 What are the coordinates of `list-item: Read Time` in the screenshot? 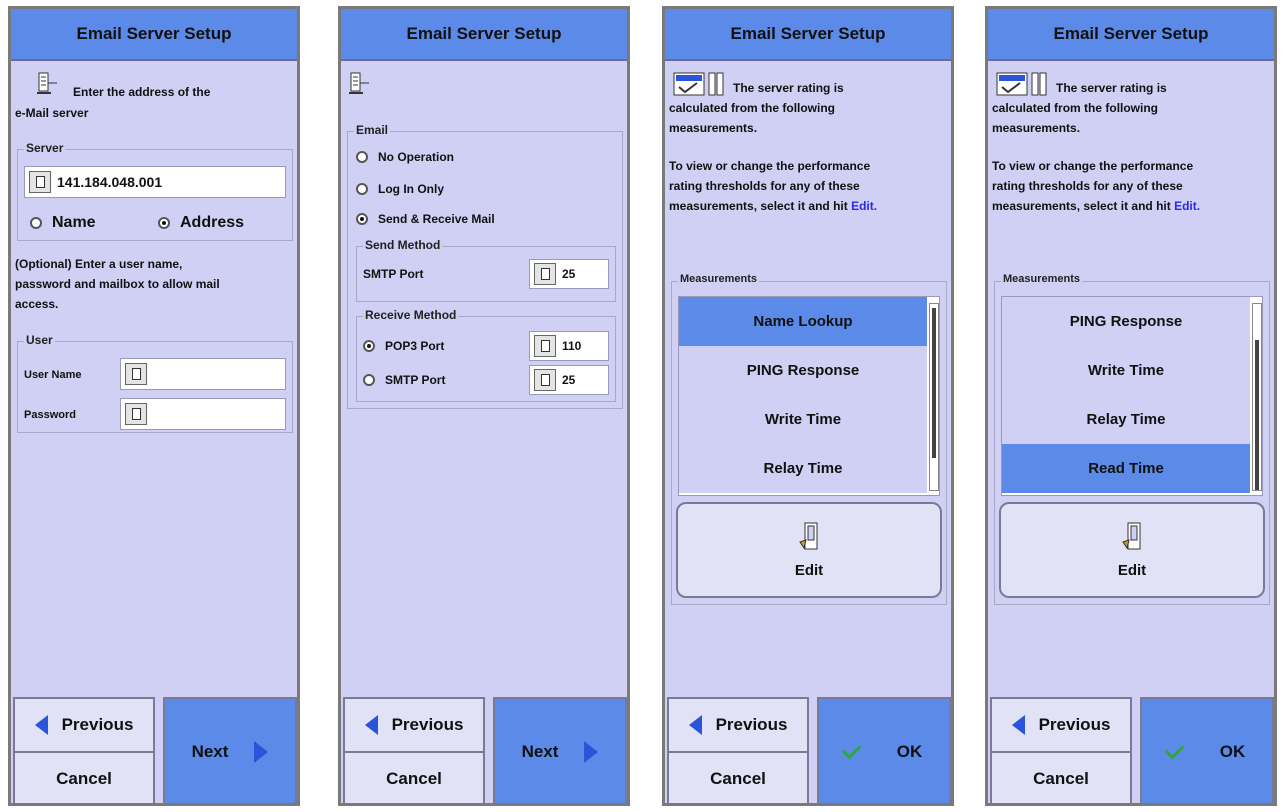 It's located at (1126, 468).